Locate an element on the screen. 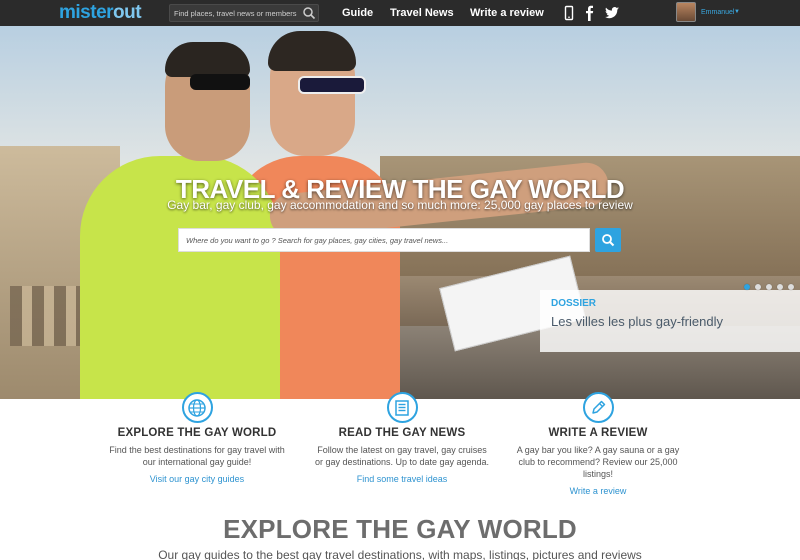 This screenshot has height=560, width=800. slider-dots is located at coordinates (769, 287).